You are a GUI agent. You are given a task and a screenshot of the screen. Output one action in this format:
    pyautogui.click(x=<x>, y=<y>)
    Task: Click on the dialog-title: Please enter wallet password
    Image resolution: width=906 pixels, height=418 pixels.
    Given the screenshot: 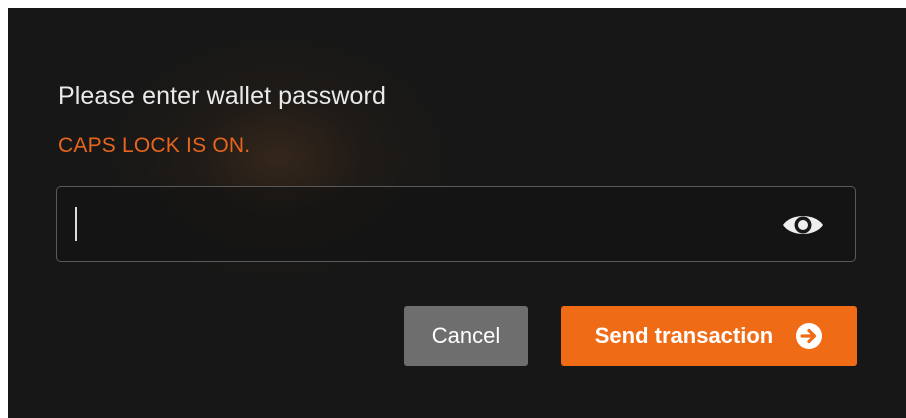 What is the action you would take?
    pyautogui.click(x=222, y=96)
    